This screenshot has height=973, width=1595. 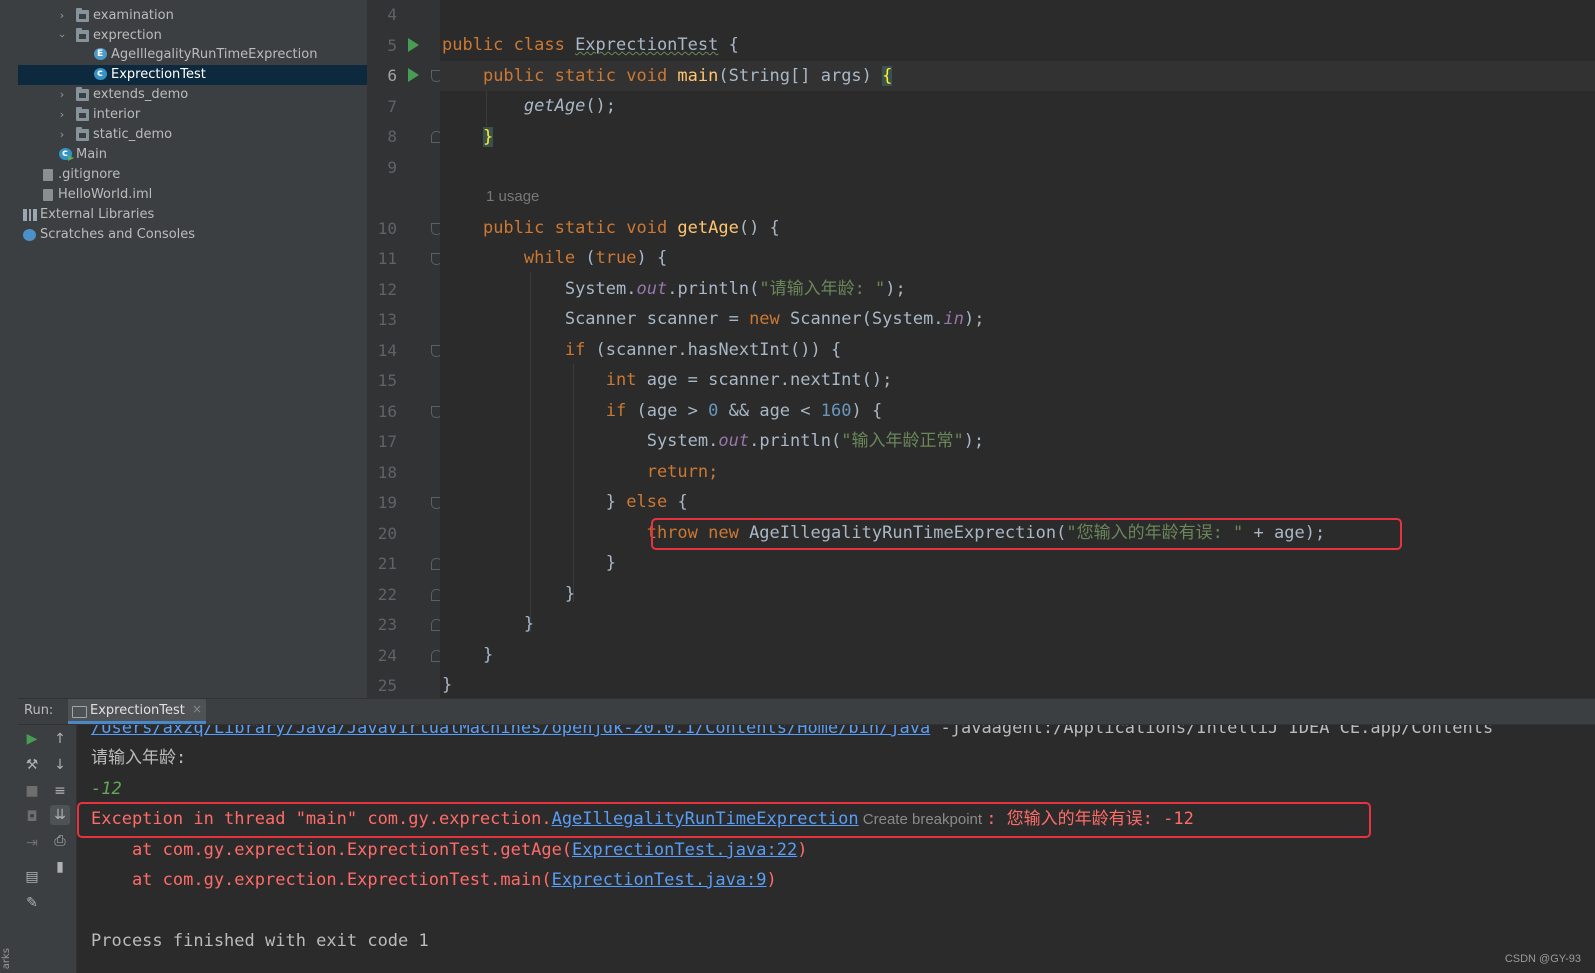 What do you see at coordinates (82, 94) in the screenshot?
I see `folder-icon` at bounding box center [82, 94].